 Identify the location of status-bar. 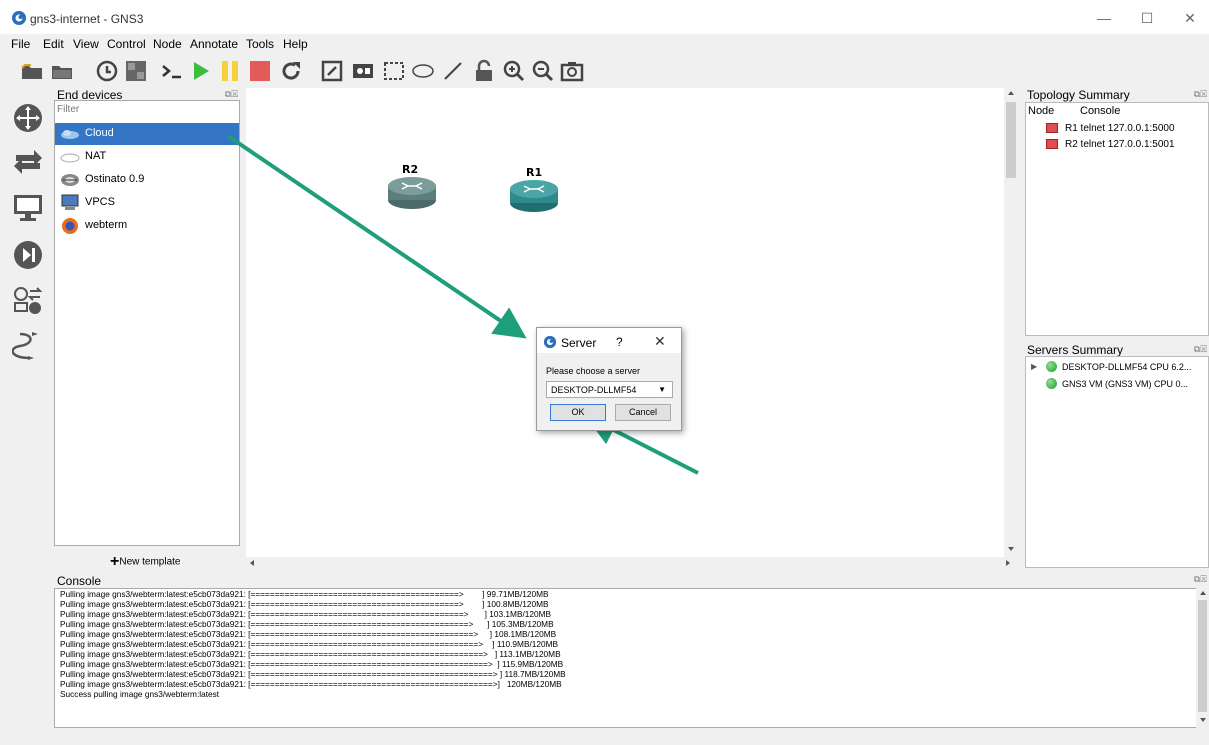
(604, 736).